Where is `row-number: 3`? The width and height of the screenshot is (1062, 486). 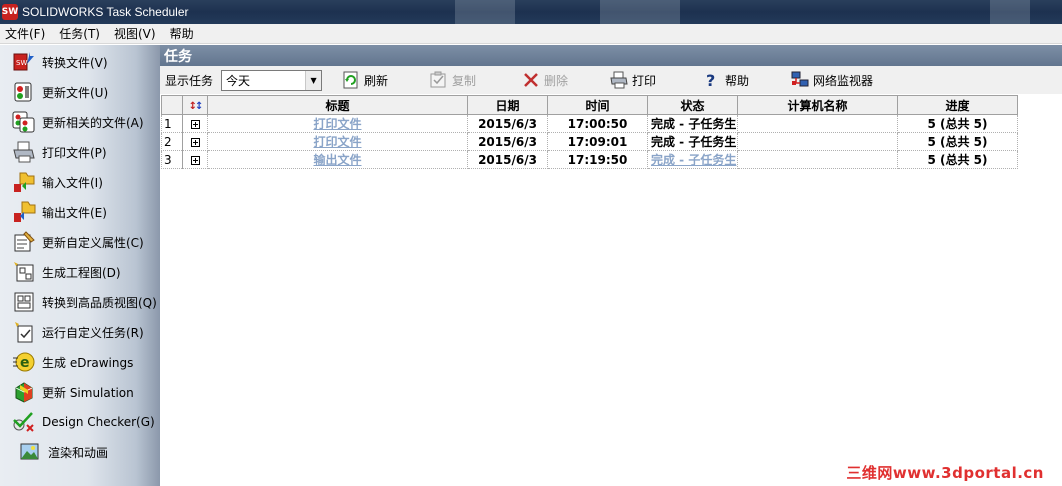 row-number: 3 is located at coordinates (172, 159).